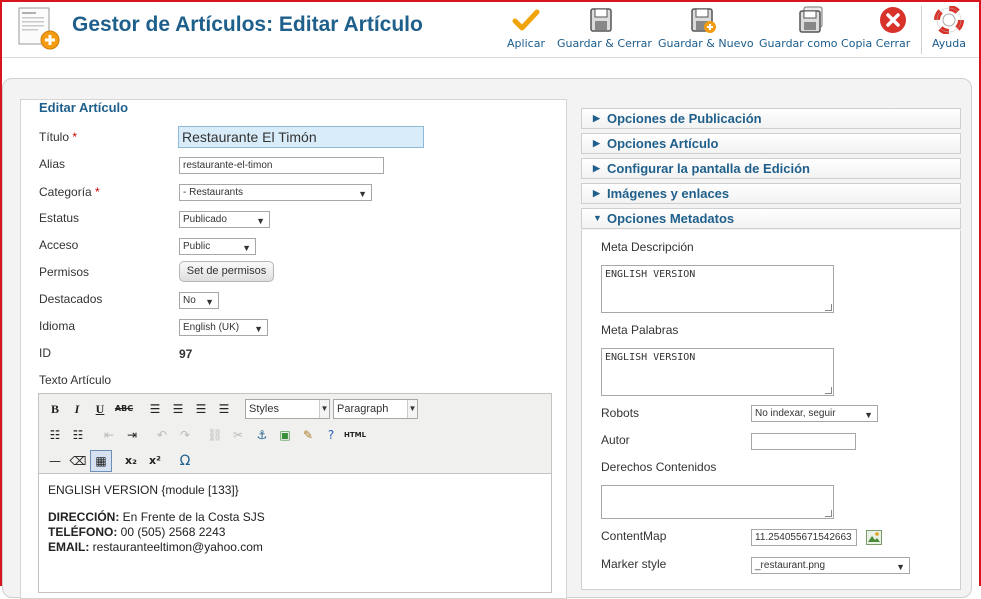  I want to click on strikethrough-icon: ABC, so click(124, 409).